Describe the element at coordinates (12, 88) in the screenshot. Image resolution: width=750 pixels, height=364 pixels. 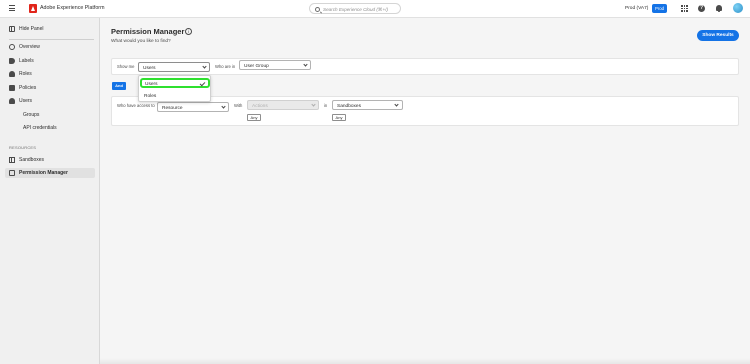
I see `policies-icon` at that location.